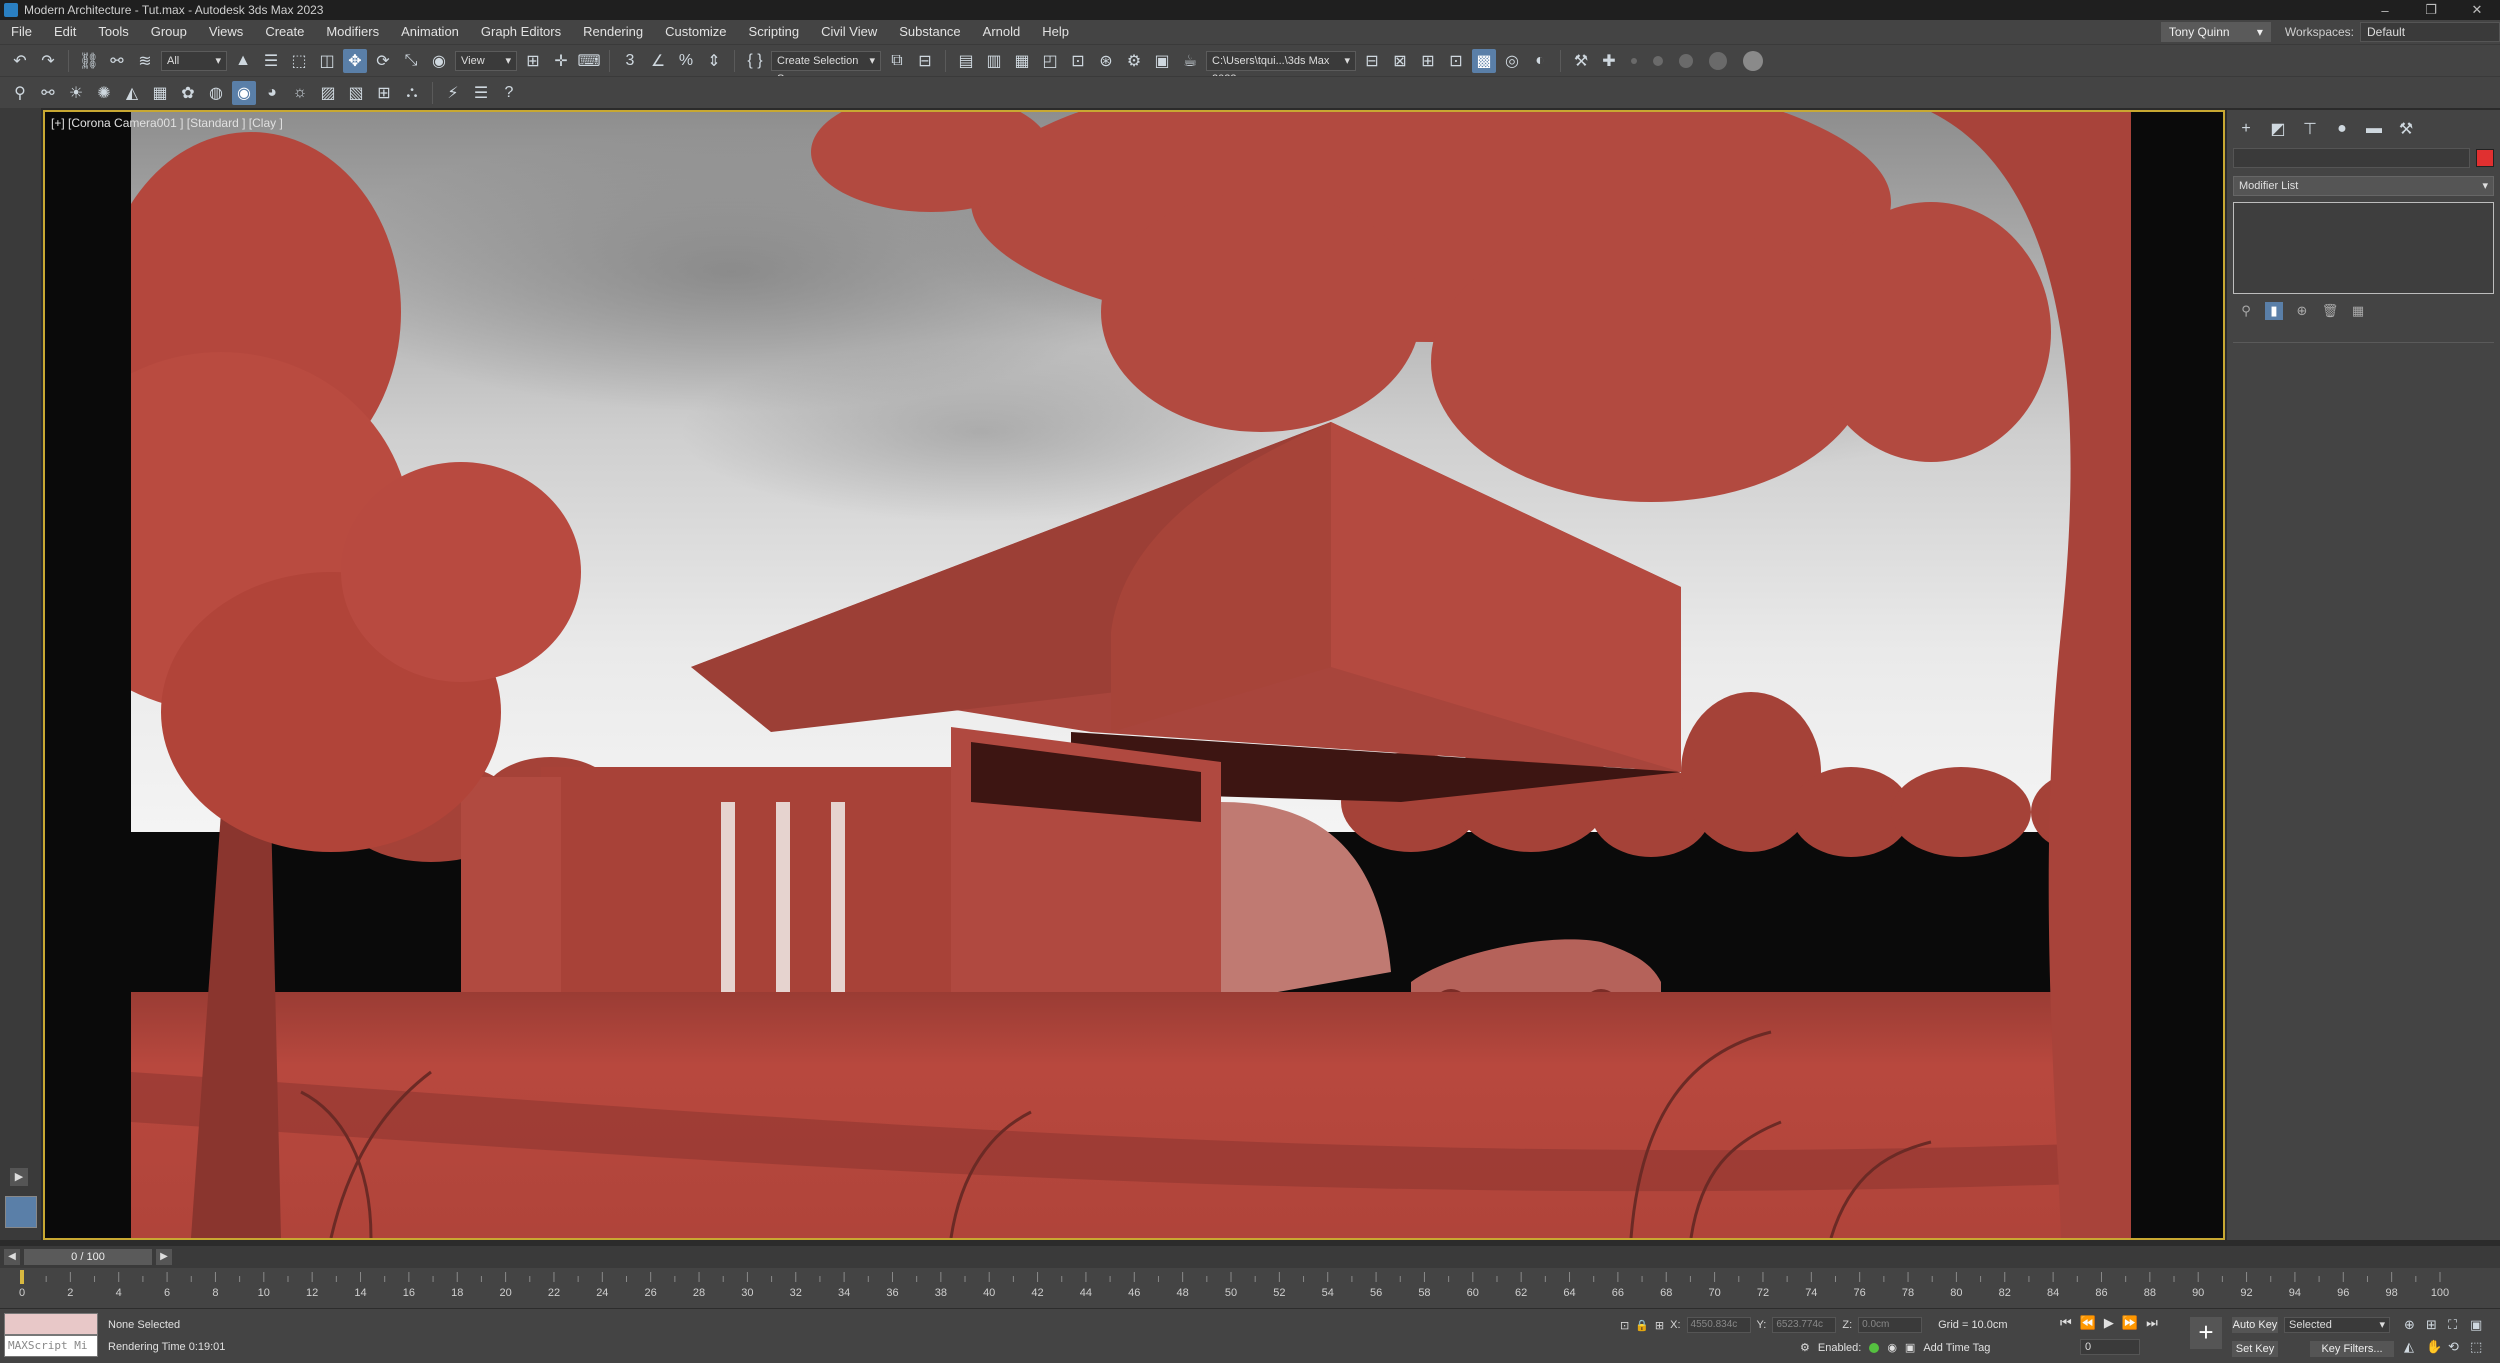 This screenshot has height=1363, width=2500. What do you see at coordinates (2337, 1325) in the screenshot?
I see `key-selection-dropdown: Selected ▾` at bounding box center [2337, 1325].